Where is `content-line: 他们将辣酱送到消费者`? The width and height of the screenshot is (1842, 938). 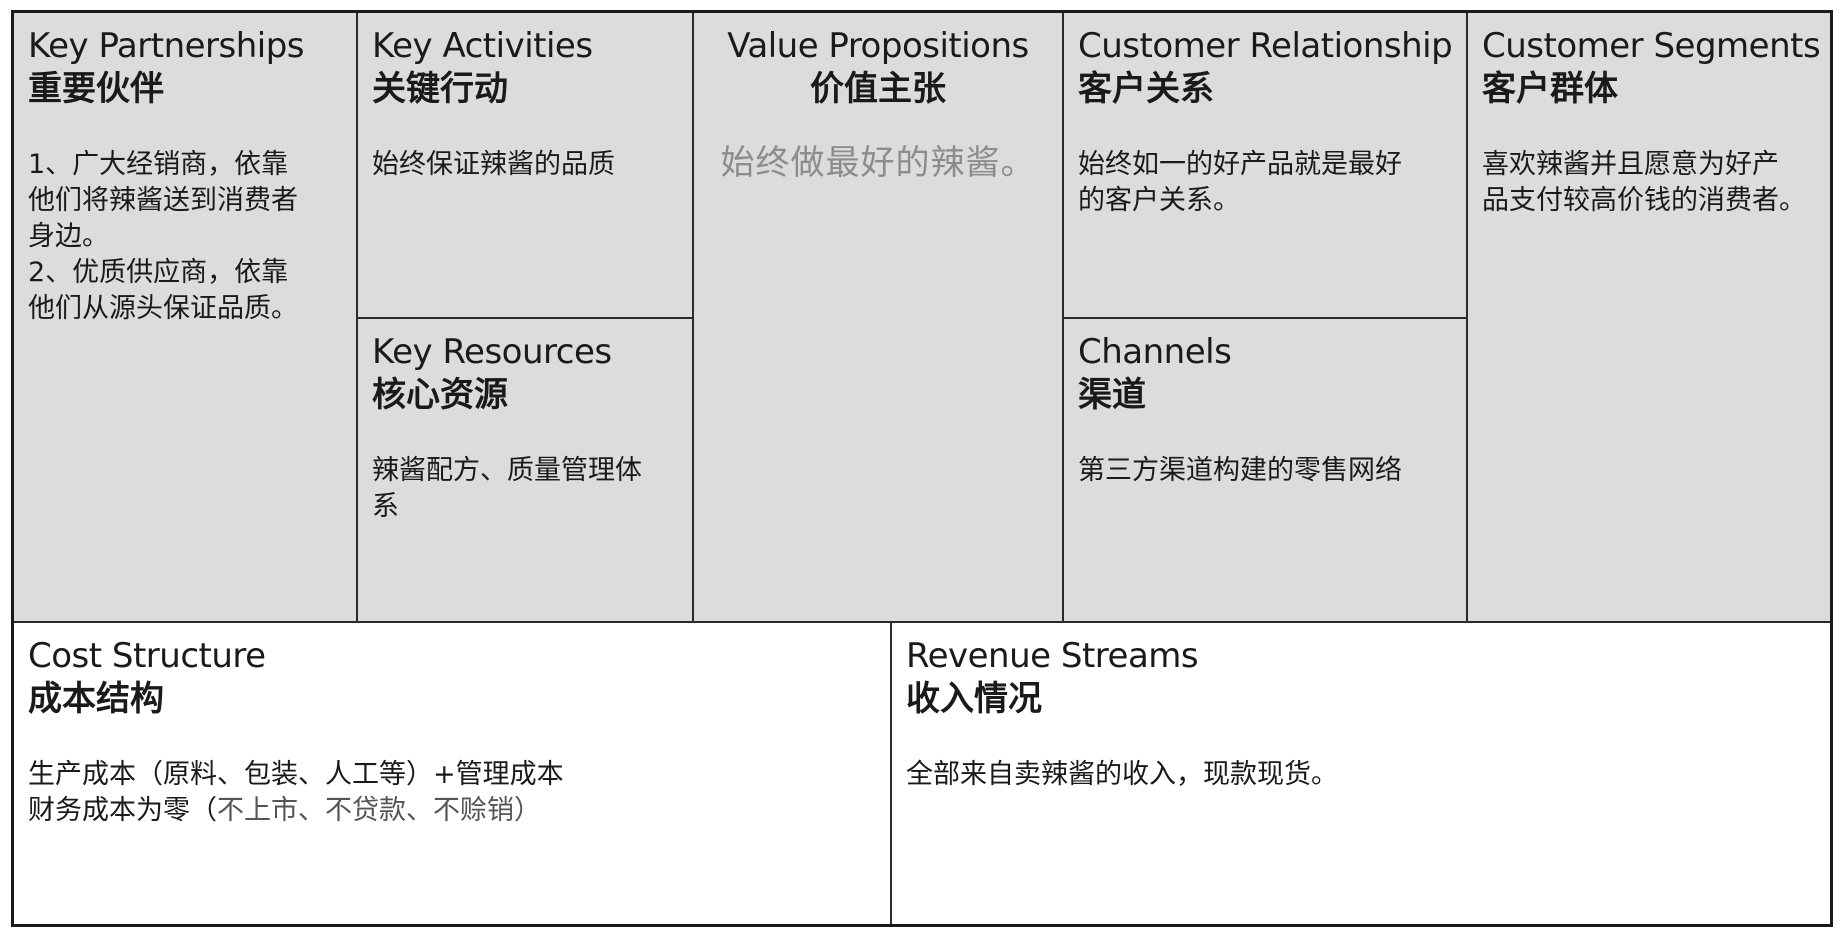
content-line: 他们将辣酱送到消费者 is located at coordinates (163, 200).